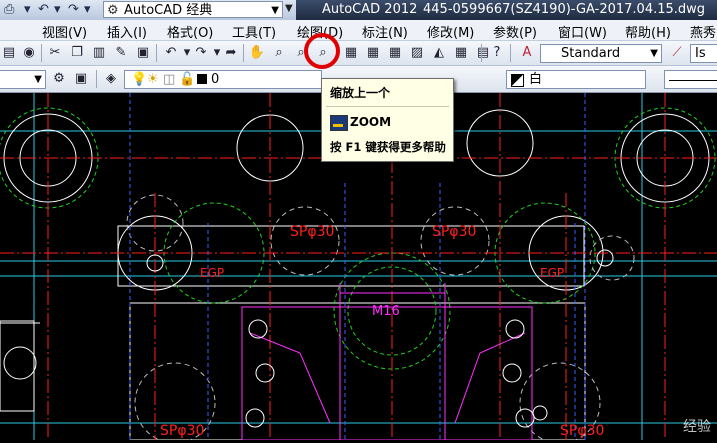 The height and width of the screenshot is (443, 717). I want to click on menu-parametric: 参数(P), so click(515, 31).